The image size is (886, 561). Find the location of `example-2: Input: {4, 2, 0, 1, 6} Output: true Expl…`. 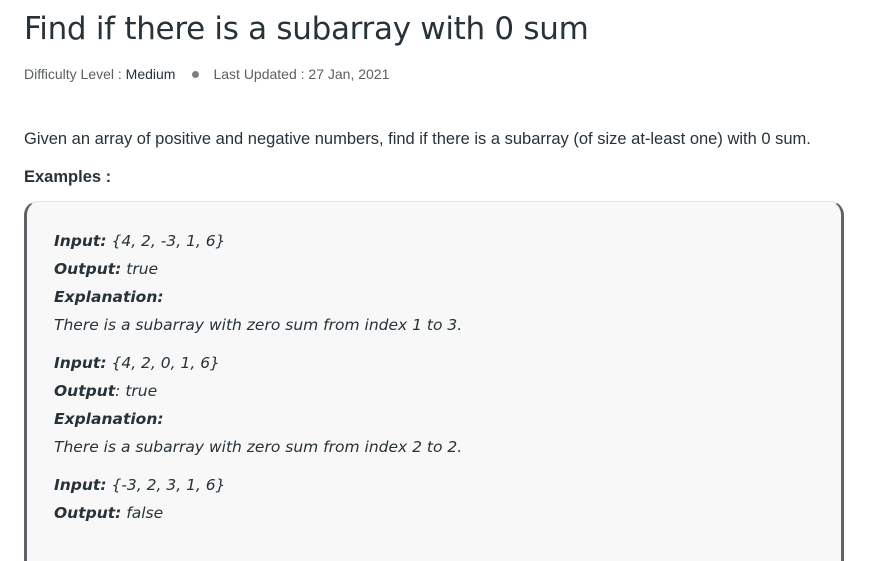

example-2: Input: {4, 2, 0, 1, 6} Output: true Expl… is located at coordinates (258, 405).